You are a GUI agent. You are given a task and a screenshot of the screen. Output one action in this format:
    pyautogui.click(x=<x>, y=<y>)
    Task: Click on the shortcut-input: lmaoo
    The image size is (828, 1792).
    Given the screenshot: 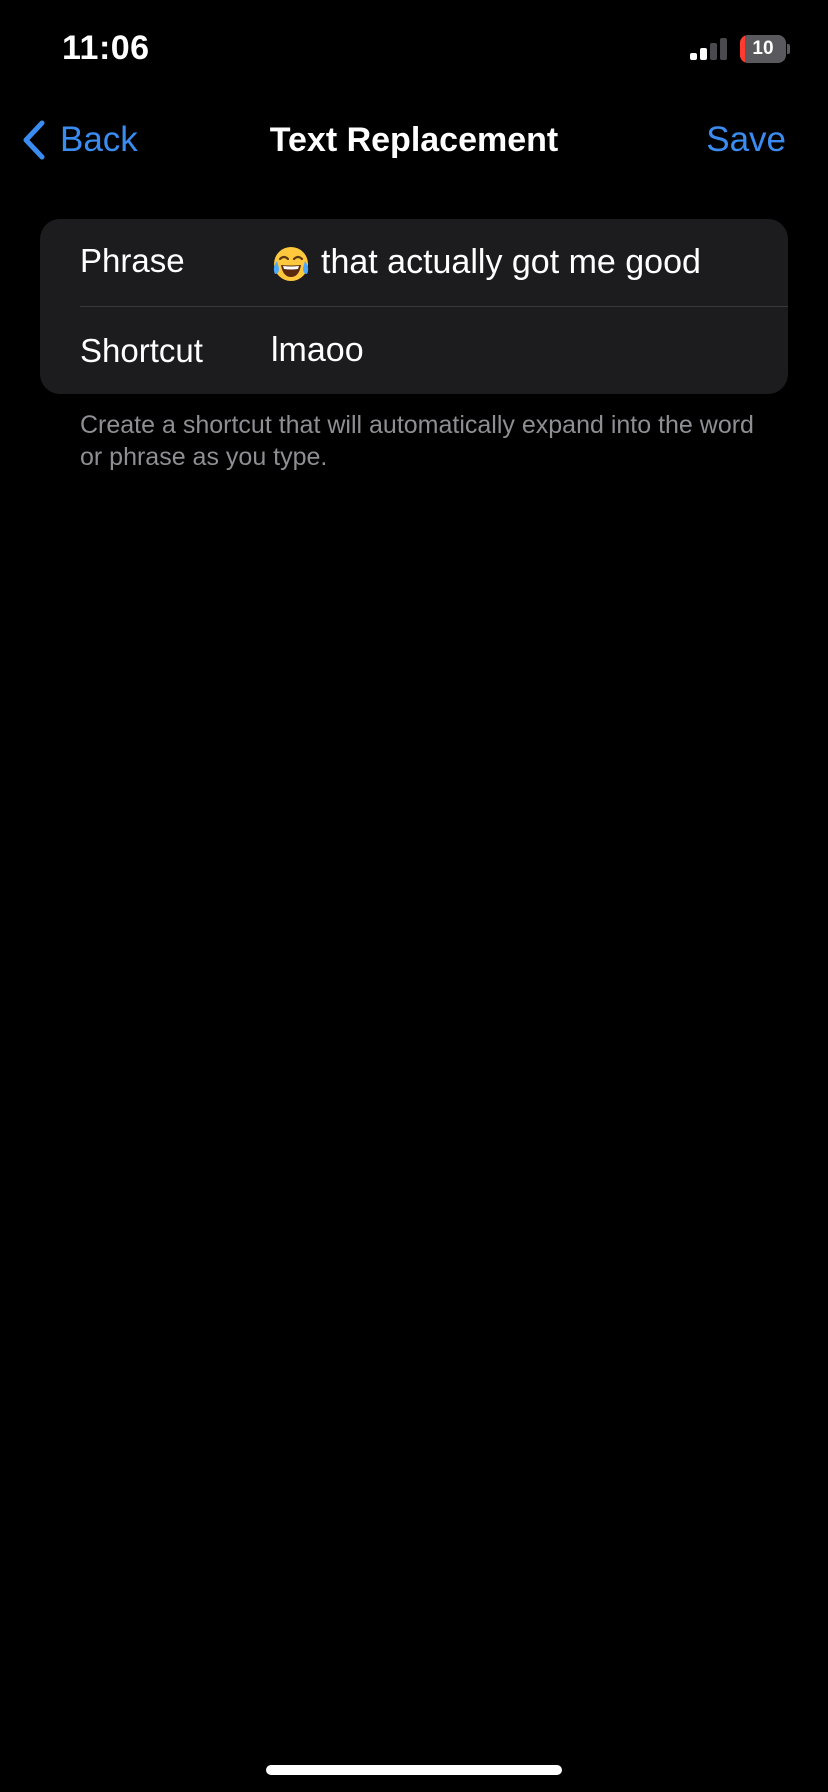 What is the action you would take?
    pyautogui.click(x=317, y=350)
    